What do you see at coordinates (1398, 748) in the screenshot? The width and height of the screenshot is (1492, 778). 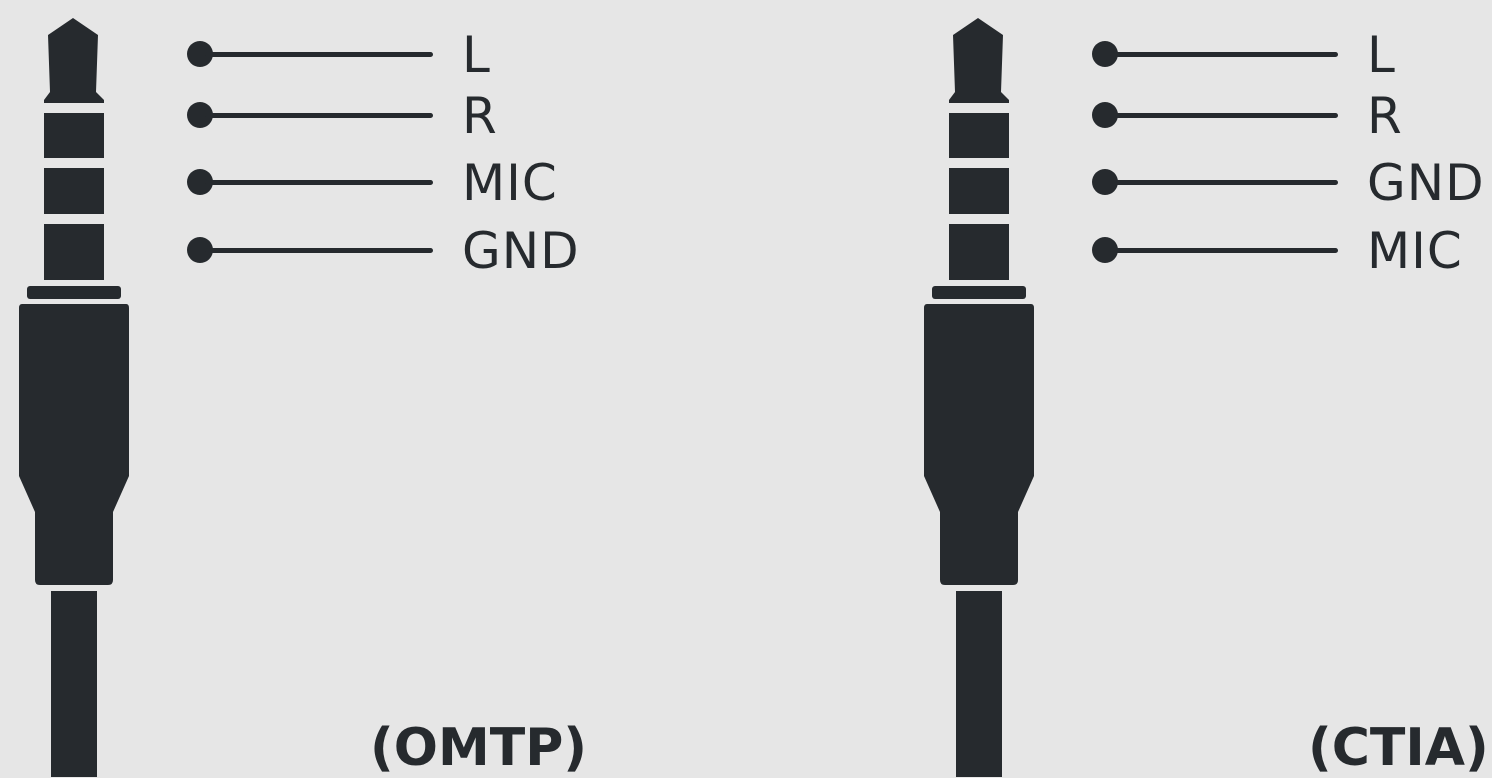 I see `ctia-standard-label: (CTIA)` at bounding box center [1398, 748].